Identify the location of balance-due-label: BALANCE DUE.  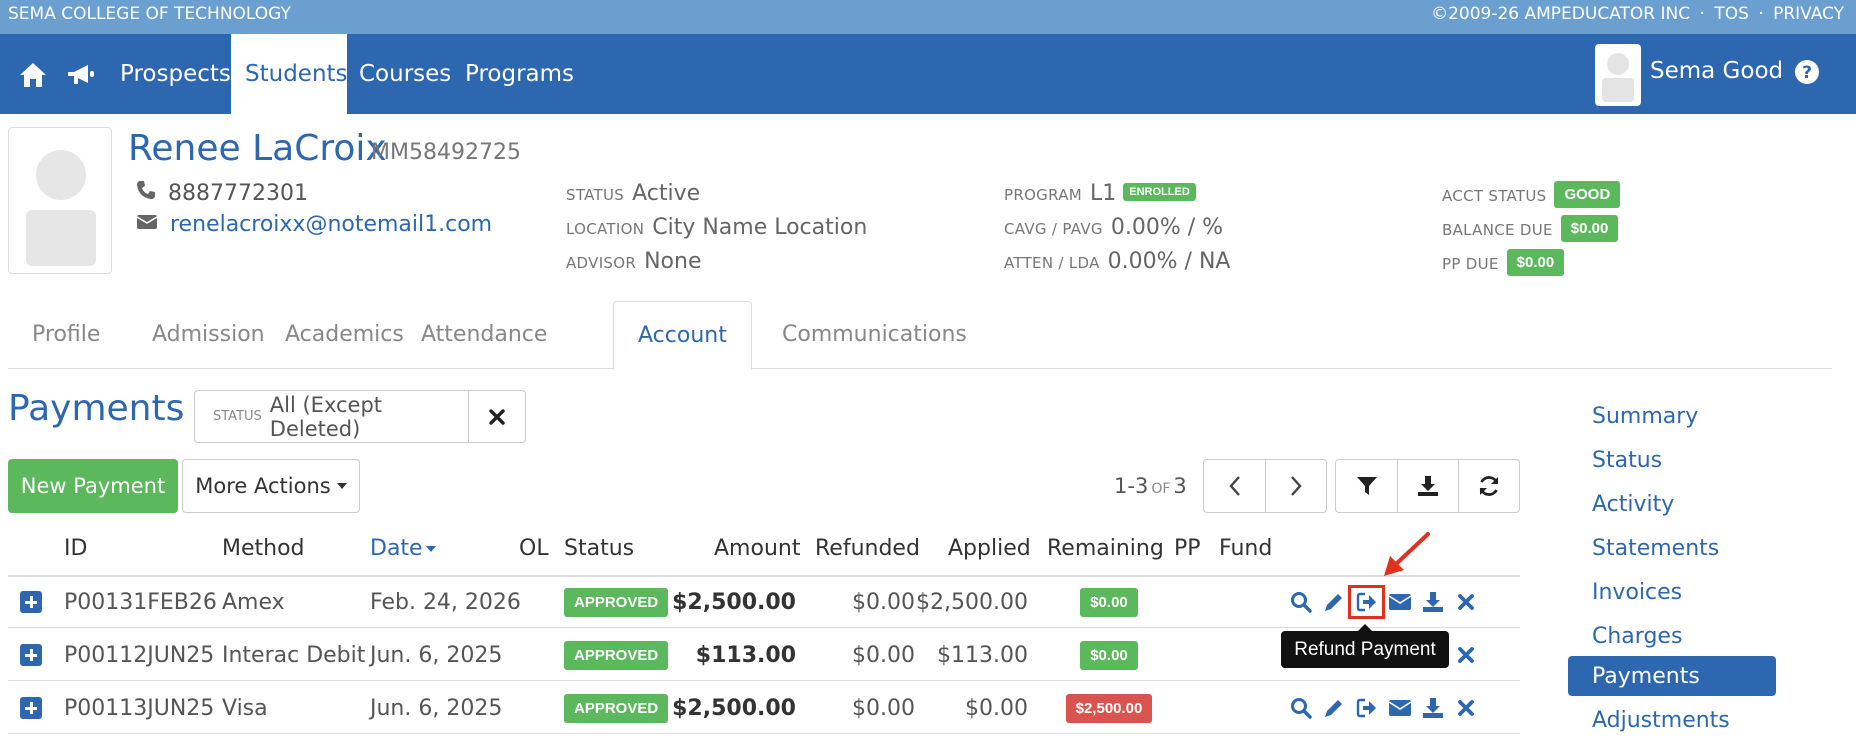
(1497, 229).